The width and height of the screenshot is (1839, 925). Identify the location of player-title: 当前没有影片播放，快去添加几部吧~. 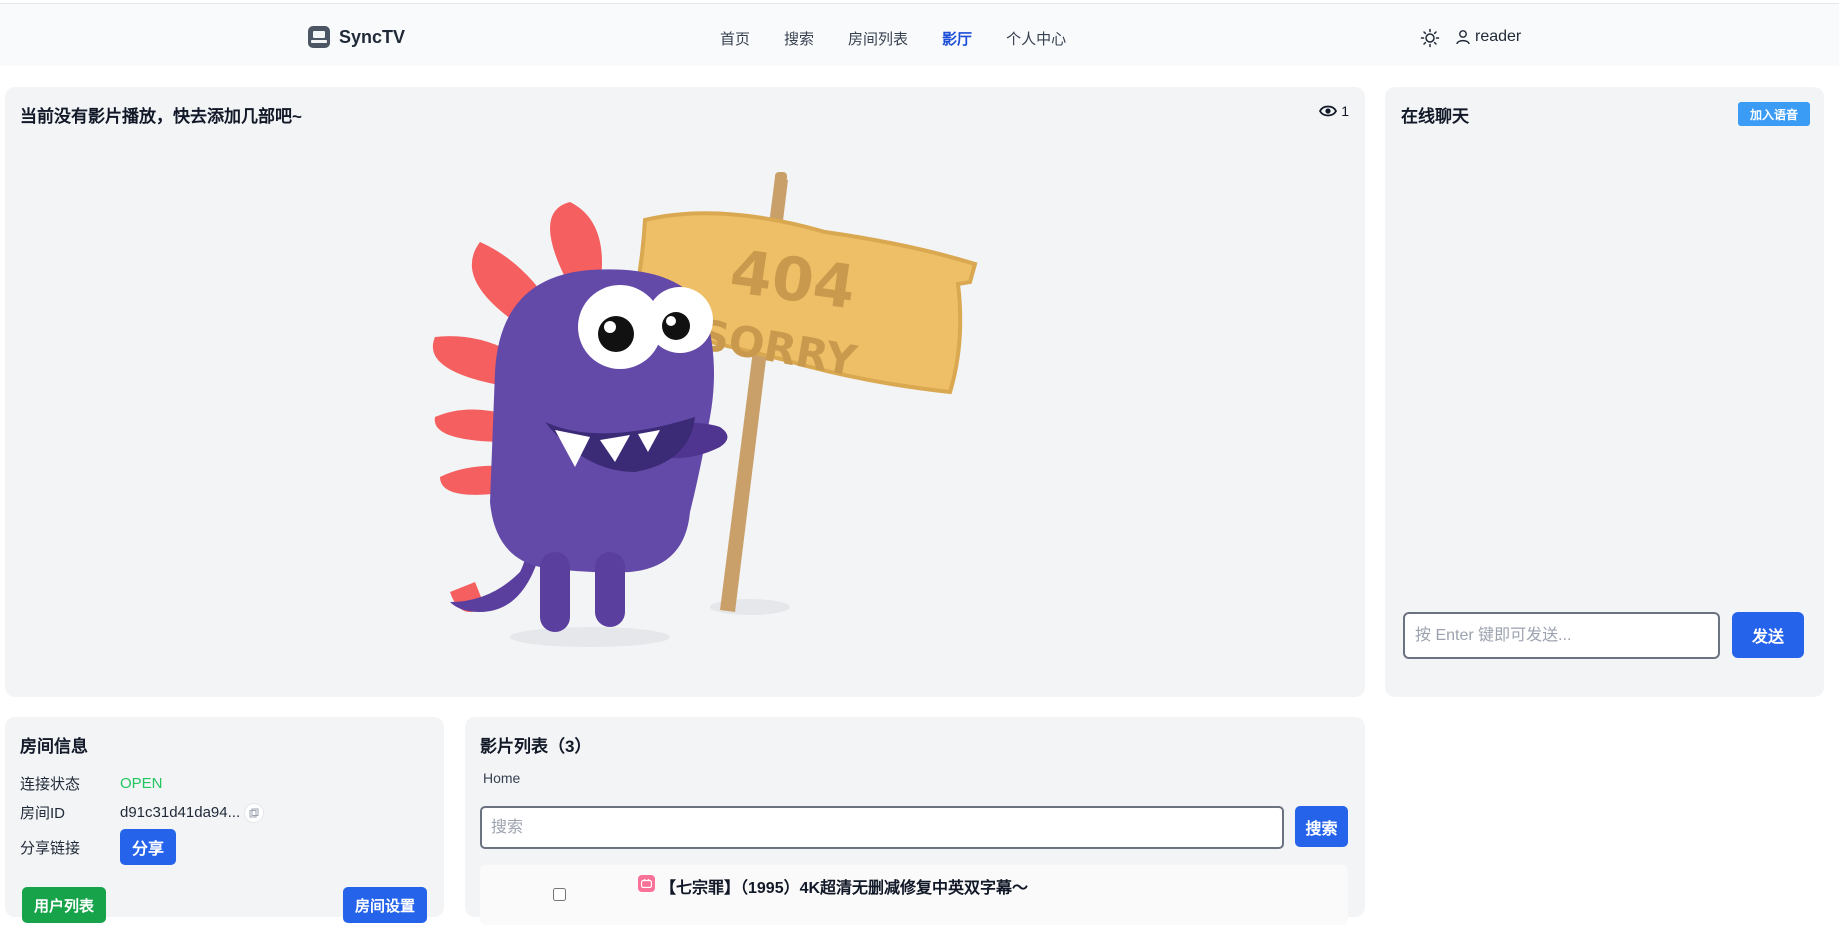
(161, 116).